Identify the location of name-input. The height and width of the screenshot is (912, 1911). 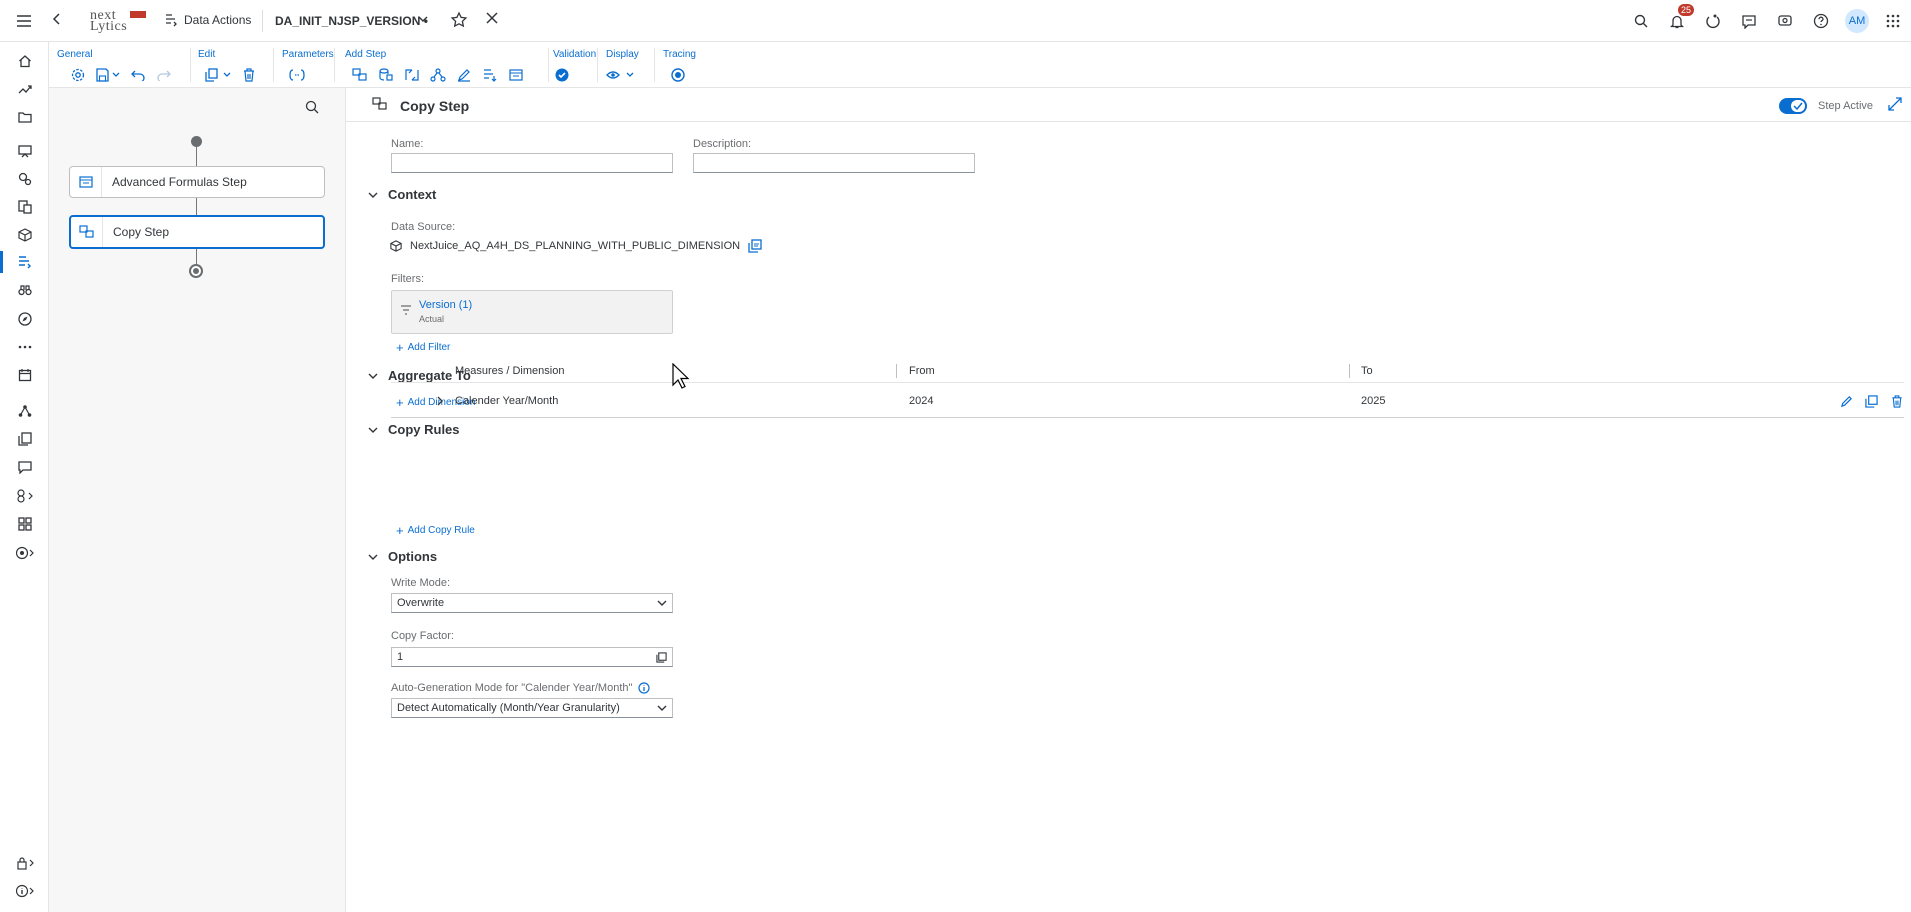
(532, 163).